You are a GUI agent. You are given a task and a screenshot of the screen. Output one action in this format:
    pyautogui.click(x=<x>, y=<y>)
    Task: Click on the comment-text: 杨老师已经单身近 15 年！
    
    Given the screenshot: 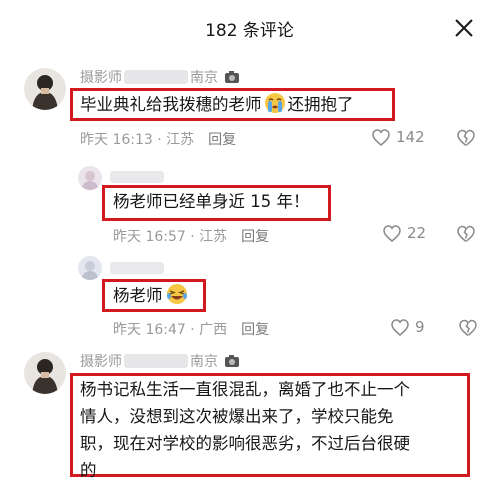 What is the action you would take?
    pyautogui.click(x=211, y=201)
    